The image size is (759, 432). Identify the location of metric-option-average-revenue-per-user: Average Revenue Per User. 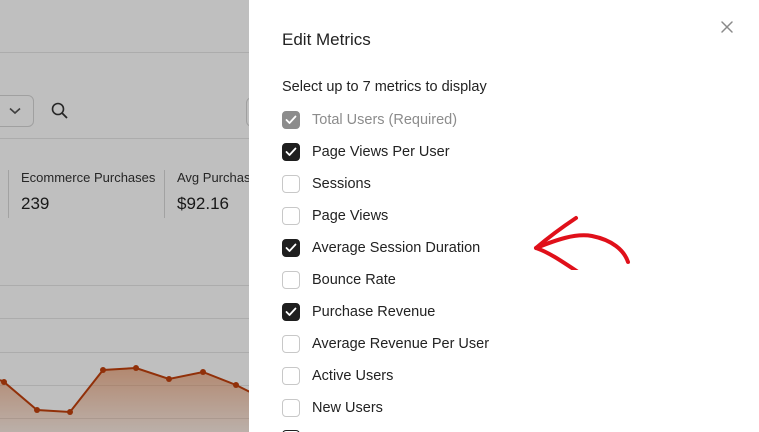
(385, 344).